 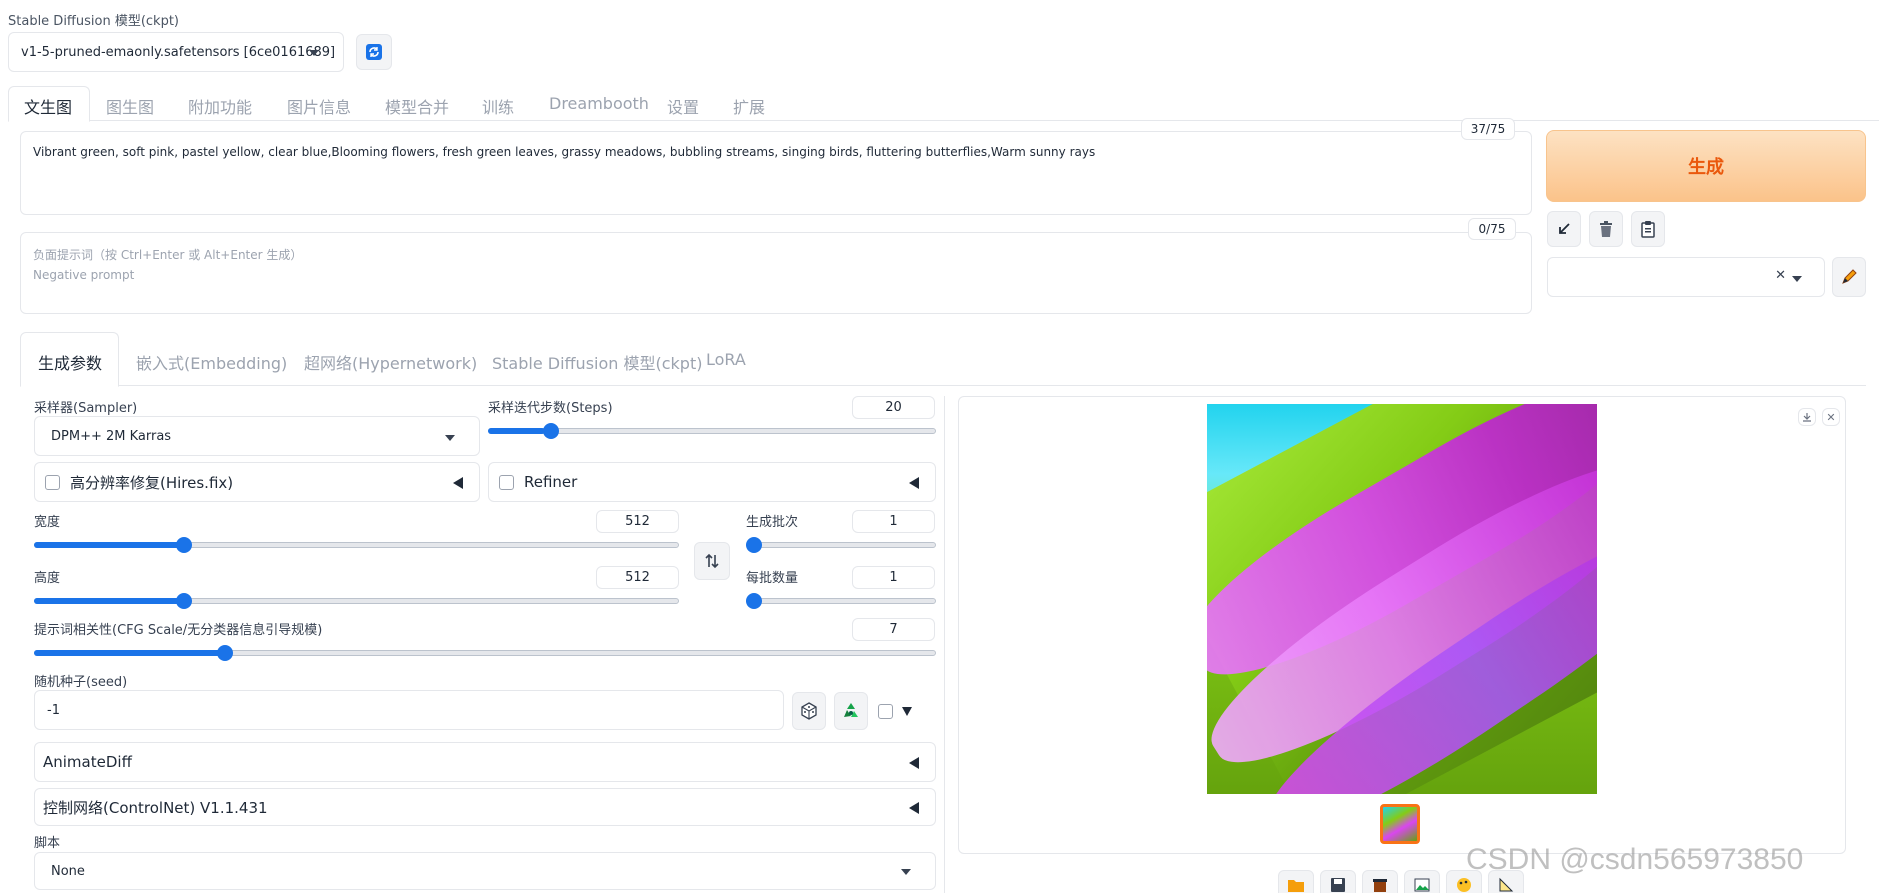 What do you see at coordinates (356, 545) in the screenshot?
I see `width-slider` at bounding box center [356, 545].